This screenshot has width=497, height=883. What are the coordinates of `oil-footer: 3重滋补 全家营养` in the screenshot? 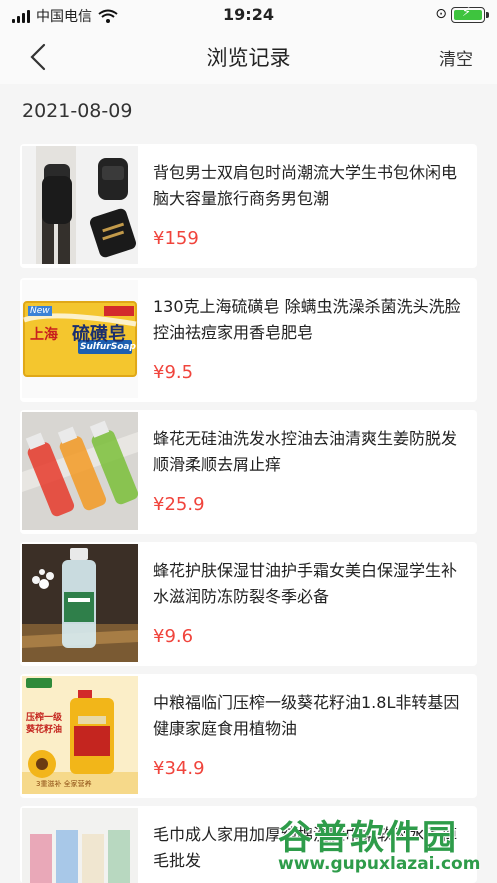 It's located at (64, 784).